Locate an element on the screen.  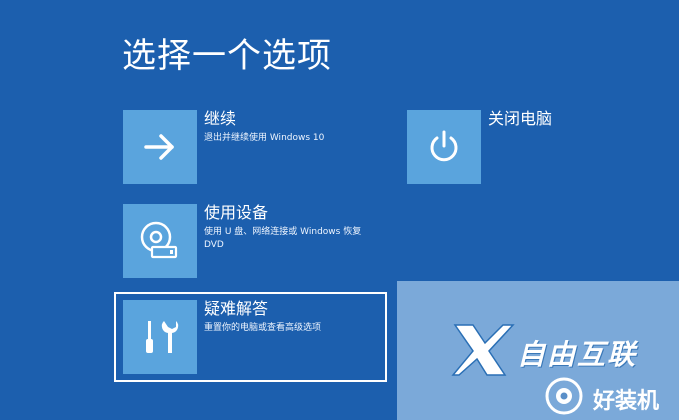
continue-description: 退出并继续使用 Windows 10 is located at coordinates (264, 138).